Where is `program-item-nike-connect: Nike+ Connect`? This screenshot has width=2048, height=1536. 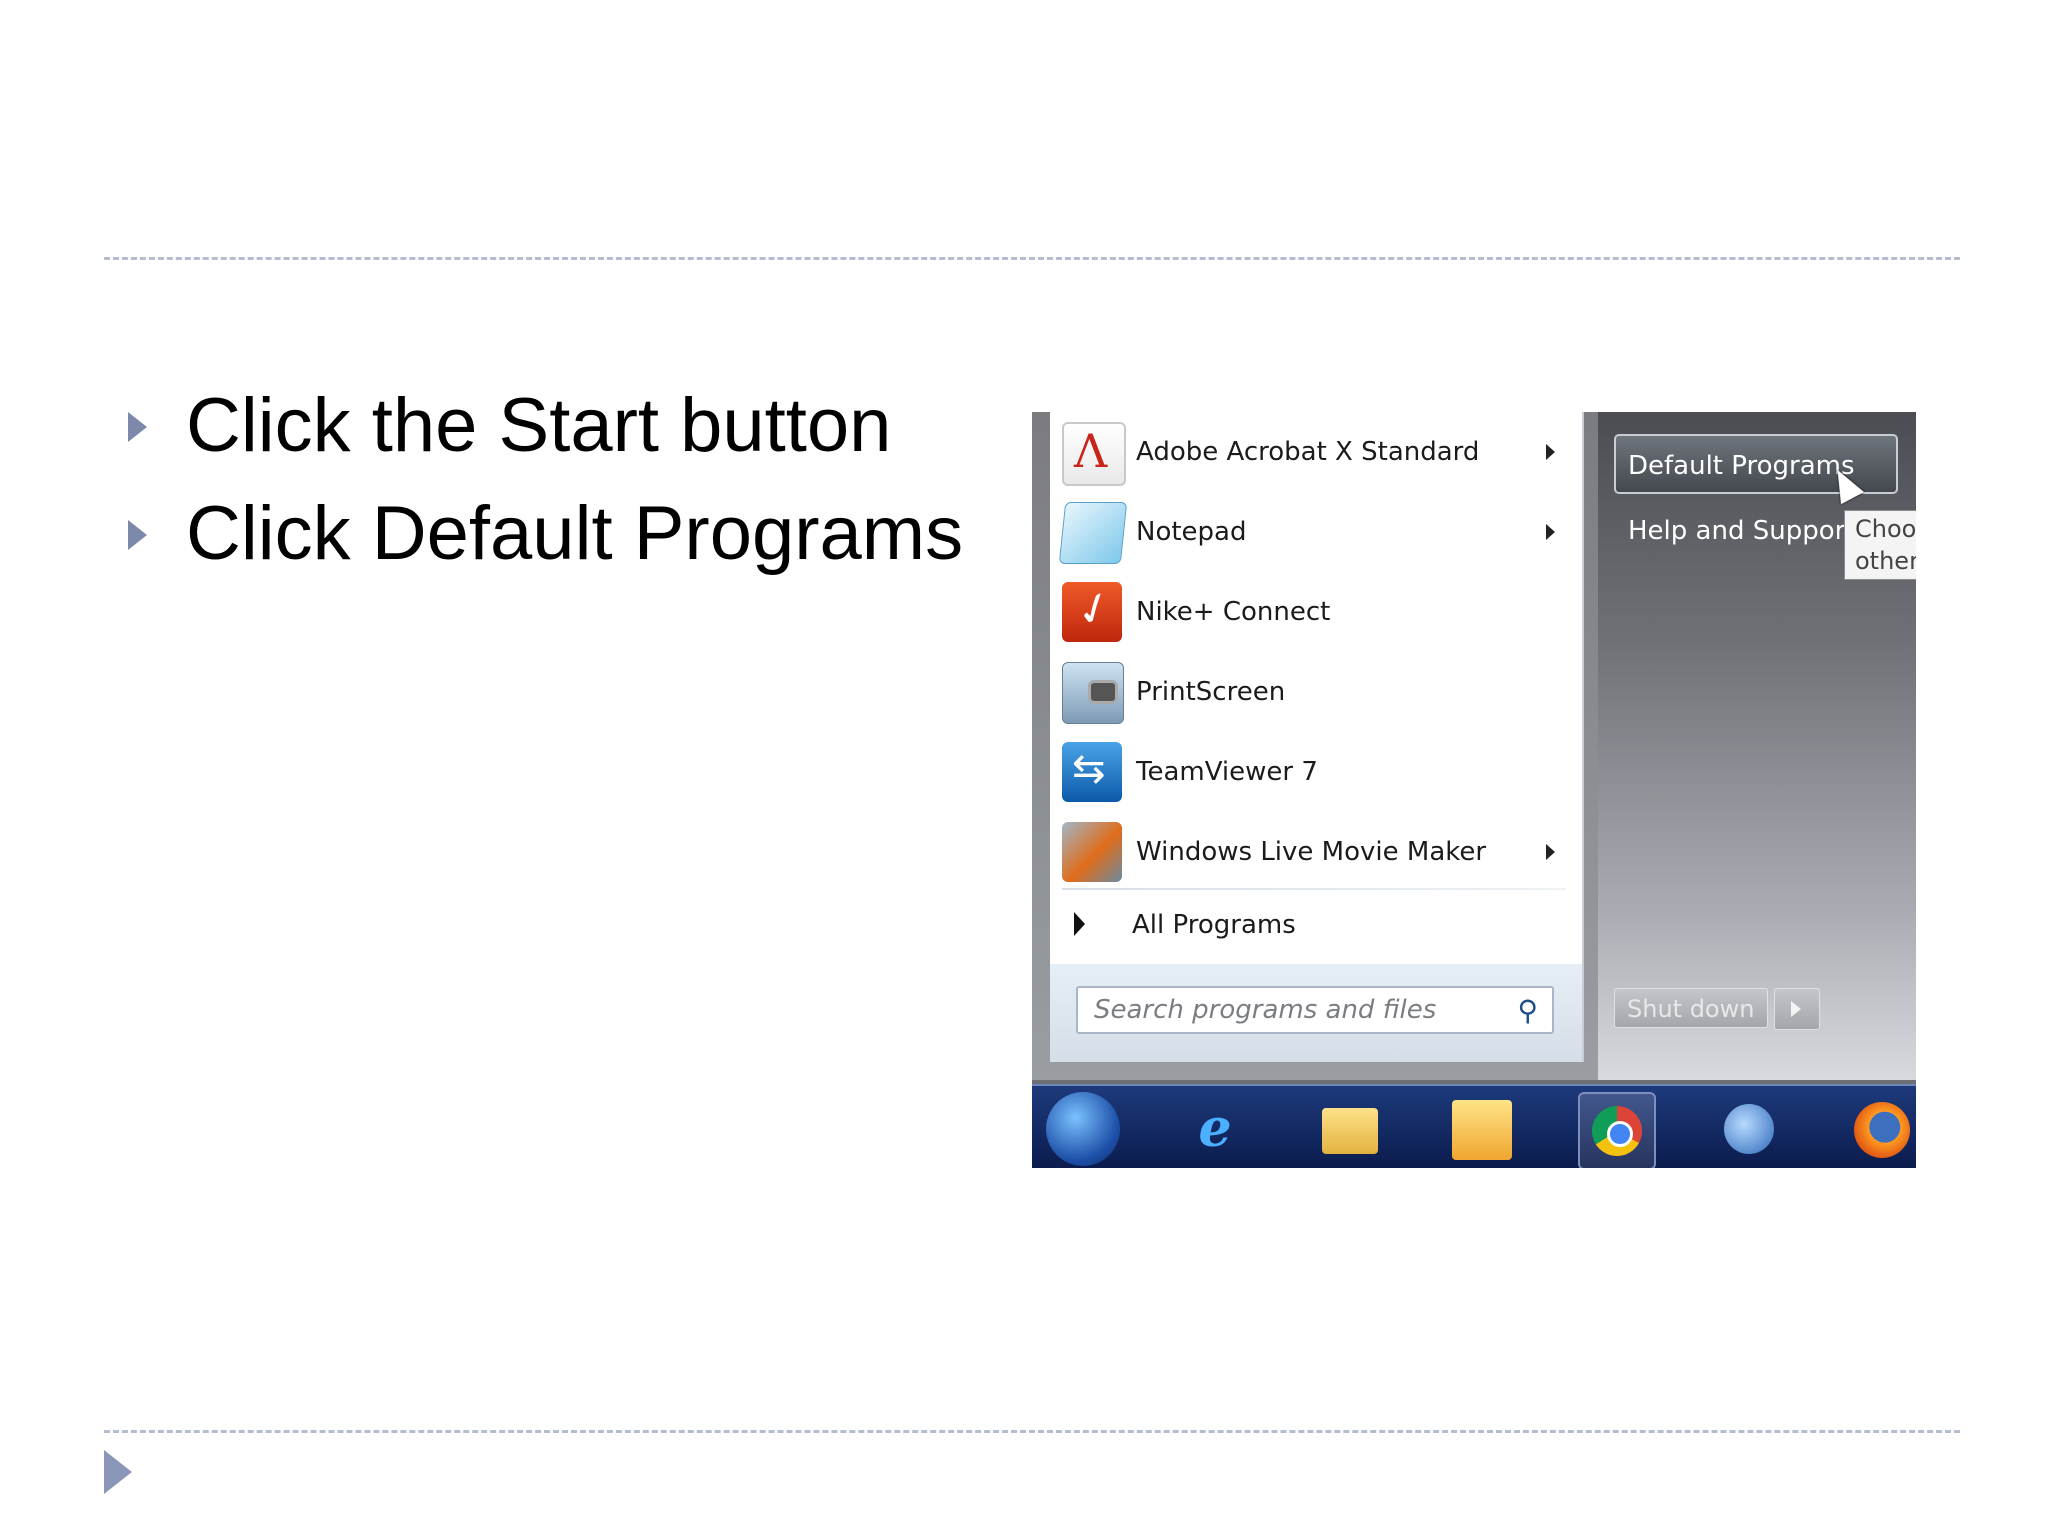
program-item-nike-connect: Nike+ Connect is located at coordinates (1308, 612).